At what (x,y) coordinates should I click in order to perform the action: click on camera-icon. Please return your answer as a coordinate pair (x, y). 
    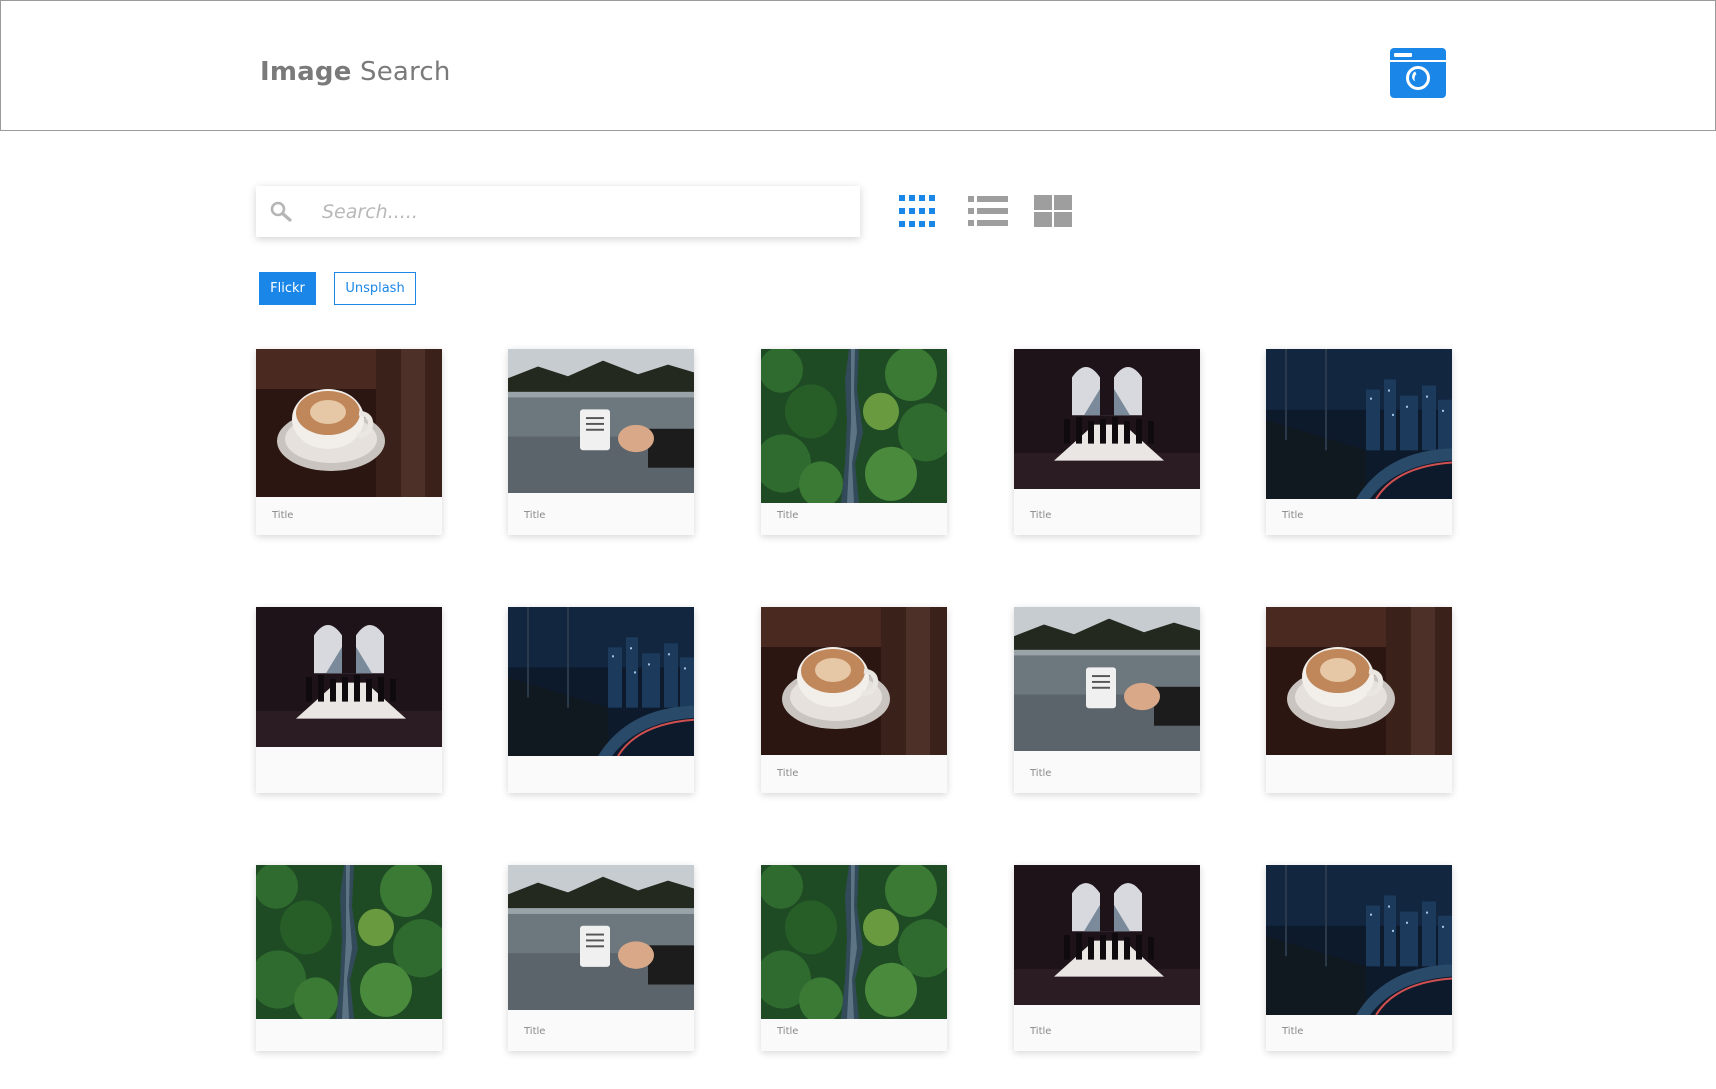
    Looking at the image, I should click on (1418, 73).